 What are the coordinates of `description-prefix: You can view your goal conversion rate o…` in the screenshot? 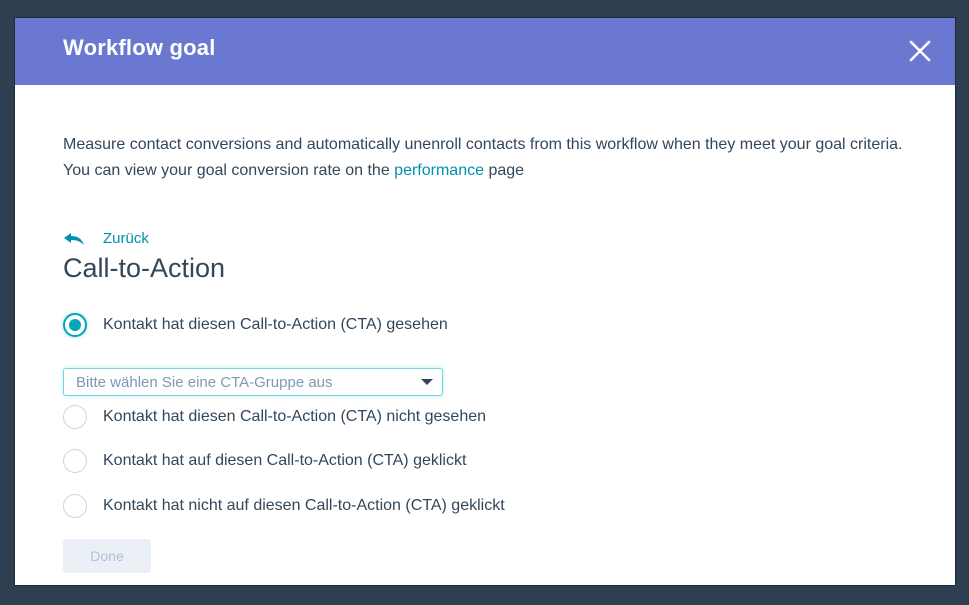 It's located at (229, 170).